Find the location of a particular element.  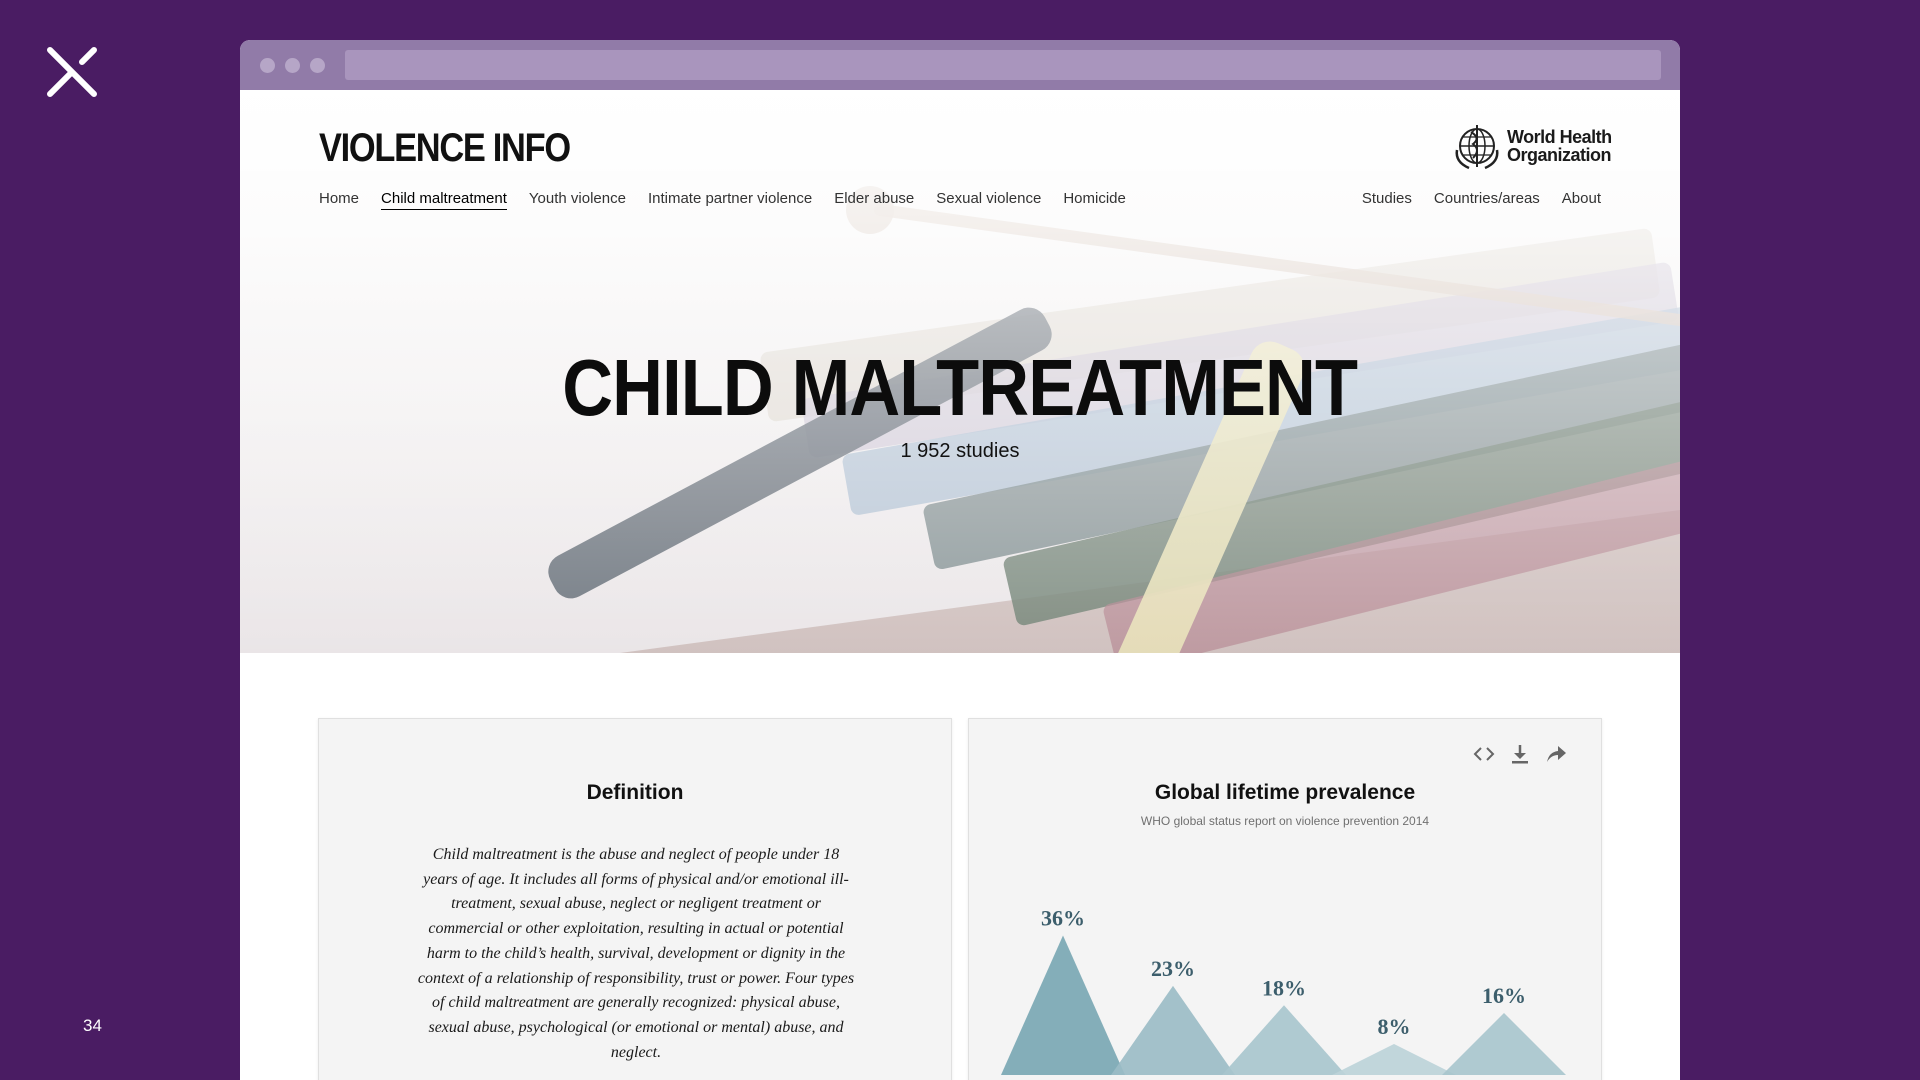

prevalence-value-label-4: 16% is located at coordinates (1504, 995).